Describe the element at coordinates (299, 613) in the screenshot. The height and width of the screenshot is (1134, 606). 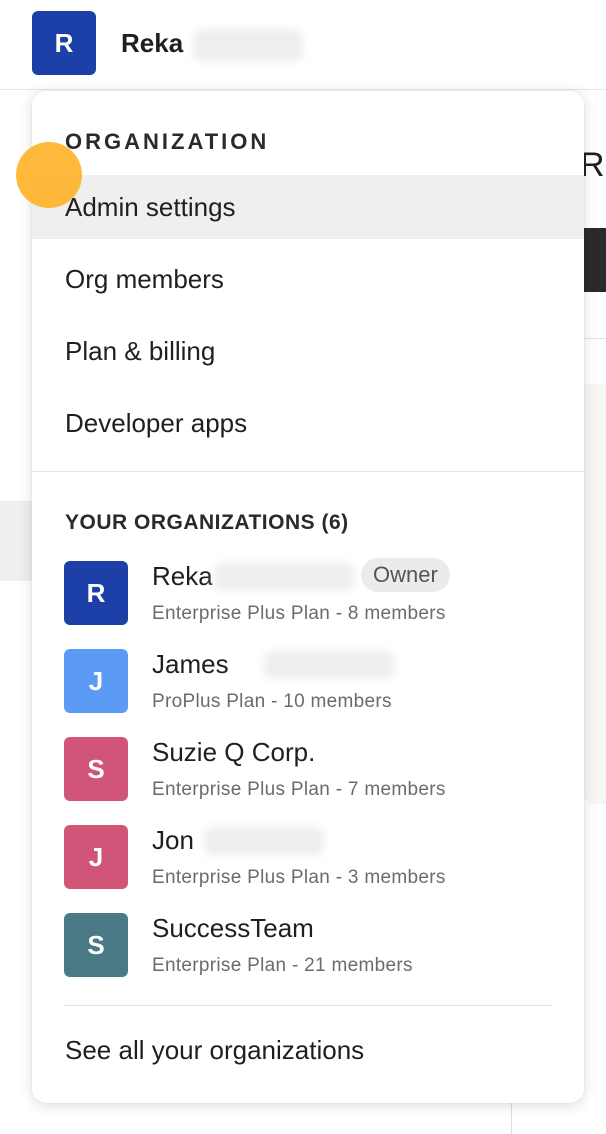
I see `org-plan: Enterprise Plus Plan - 8 members` at that location.